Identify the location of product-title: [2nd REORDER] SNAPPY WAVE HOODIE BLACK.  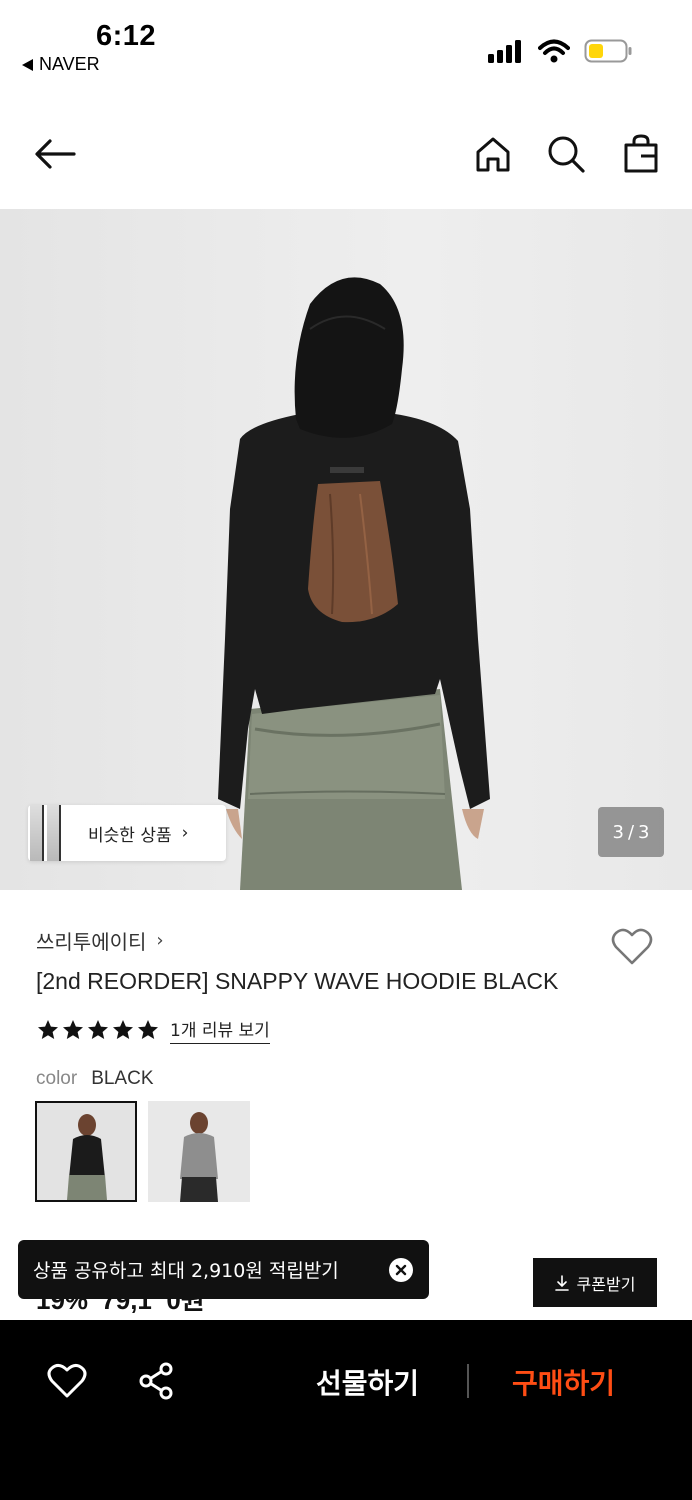
(297, 981).